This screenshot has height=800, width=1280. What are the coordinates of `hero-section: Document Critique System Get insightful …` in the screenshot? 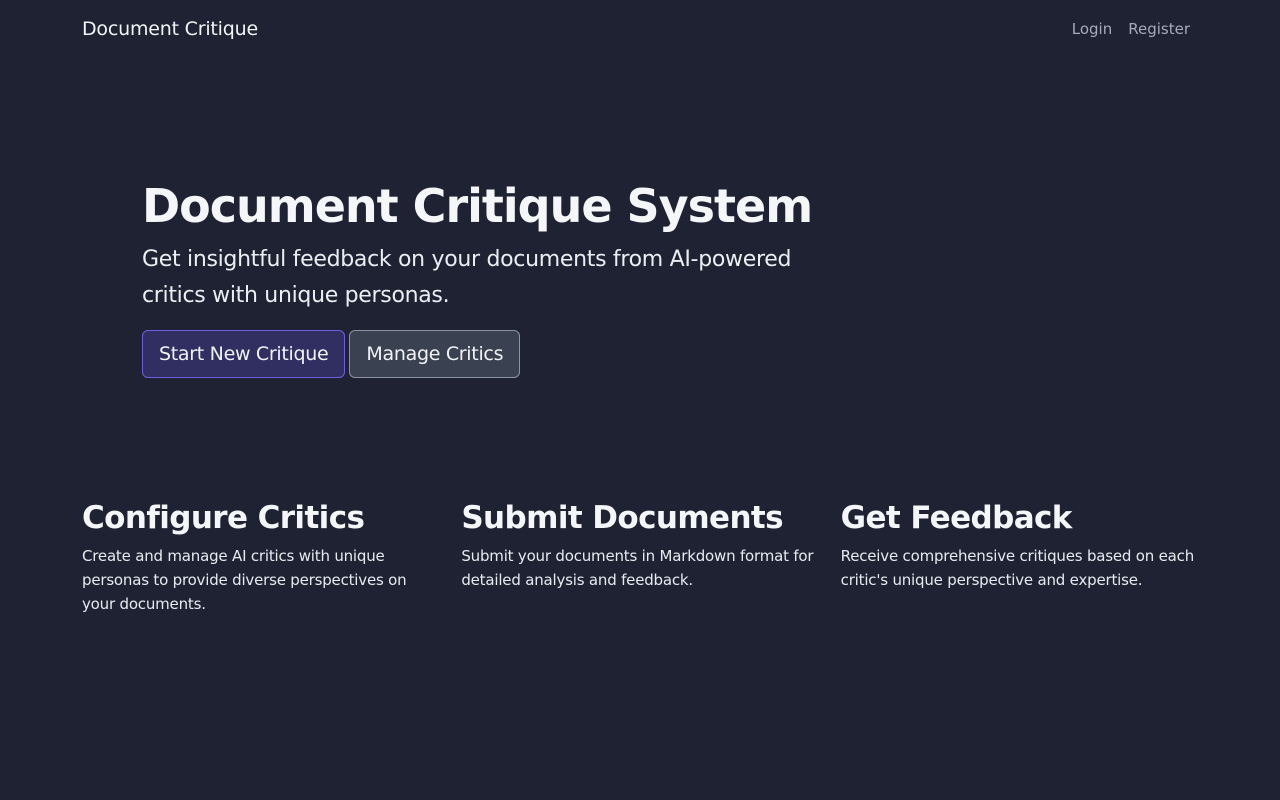 It's located at (502, 278).